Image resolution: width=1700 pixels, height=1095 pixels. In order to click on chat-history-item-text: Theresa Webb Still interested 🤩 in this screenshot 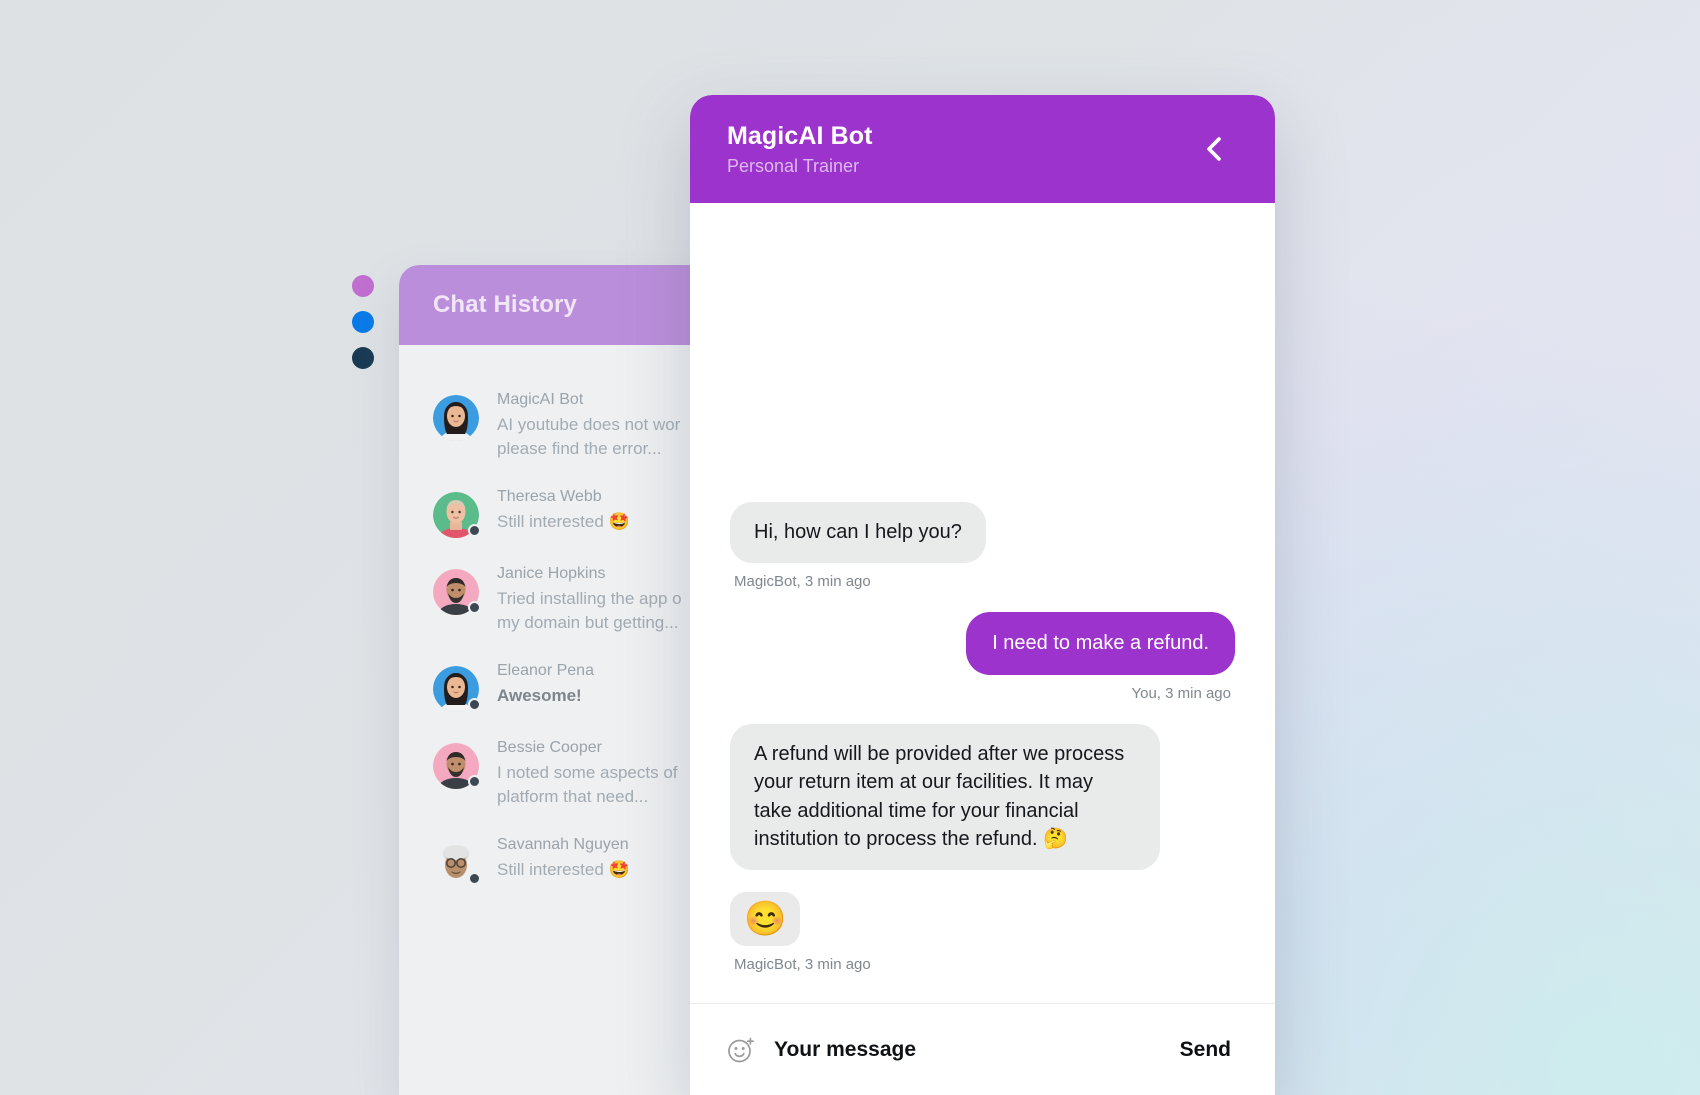, I will do `click(563, 506)`.